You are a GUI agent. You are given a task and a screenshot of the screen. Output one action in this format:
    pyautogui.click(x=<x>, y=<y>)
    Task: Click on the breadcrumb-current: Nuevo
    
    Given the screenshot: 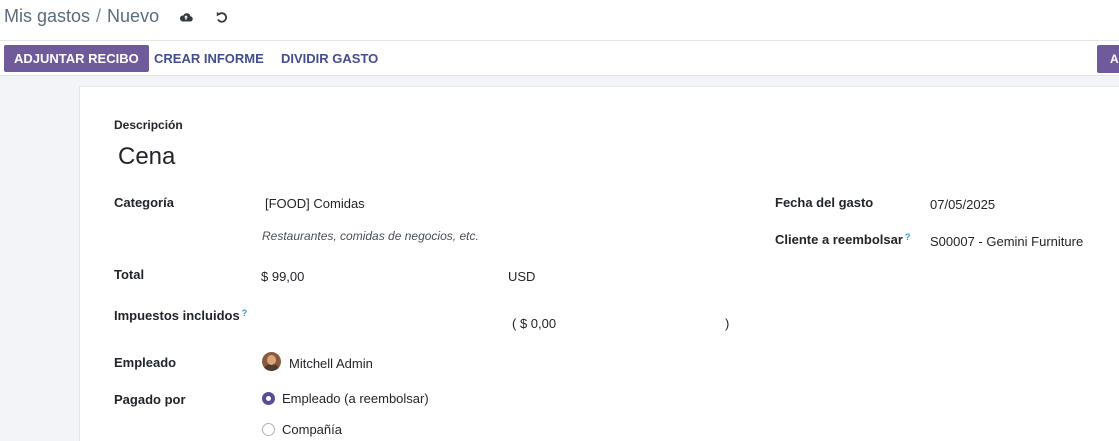 What is the action you would take?
    pyautogui.click(x=133, y=16)
    